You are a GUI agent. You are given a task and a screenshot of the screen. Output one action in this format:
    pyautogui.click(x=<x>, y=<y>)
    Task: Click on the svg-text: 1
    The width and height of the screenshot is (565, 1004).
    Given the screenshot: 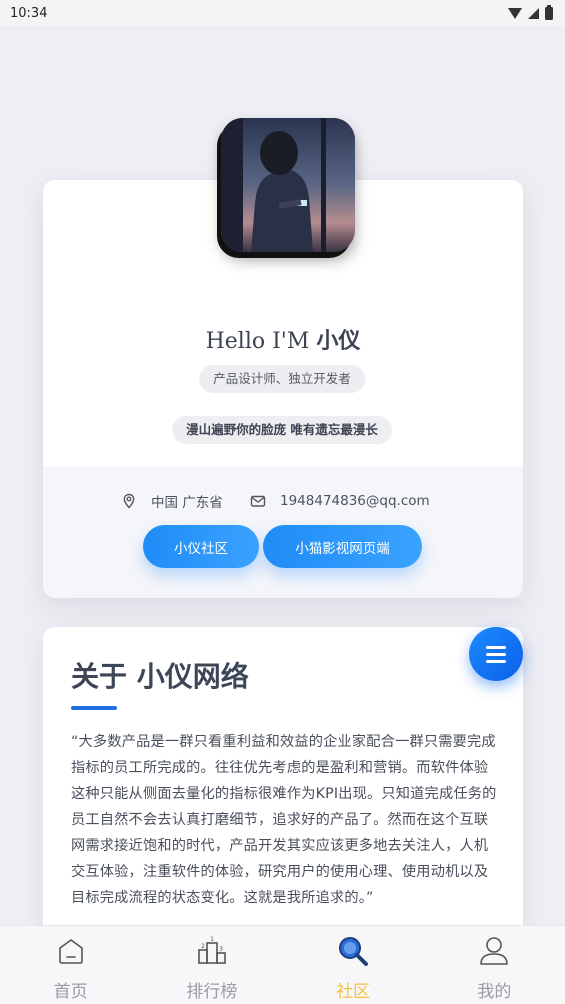 What is the action you would take?
    pyautogui.click(x=212, y=939)
    